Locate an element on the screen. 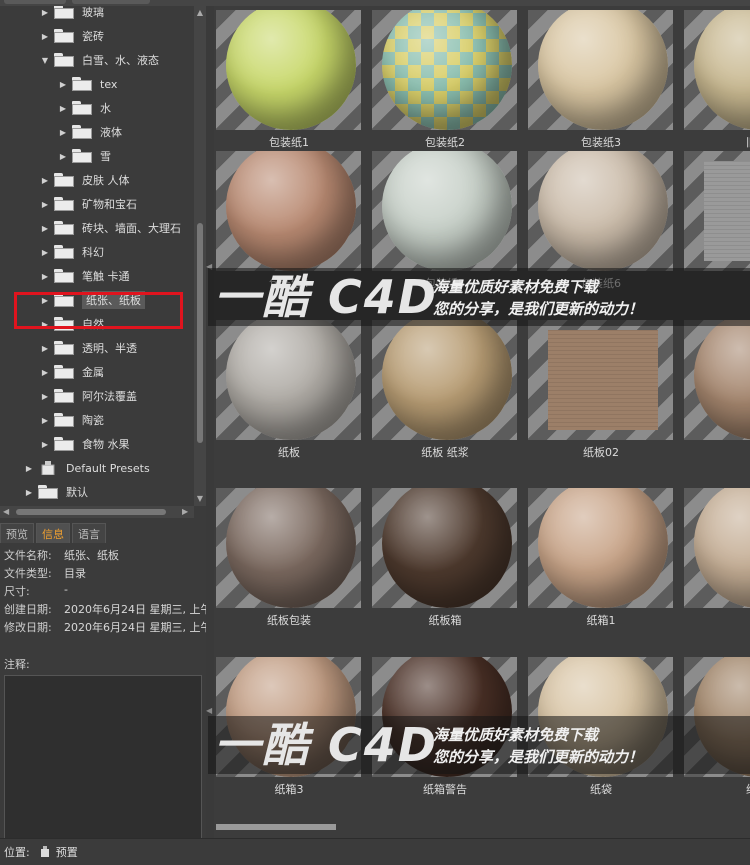 The width and height of the screenshot is (750, 865). grid-scrollbar is located at coordinates (276, 827).